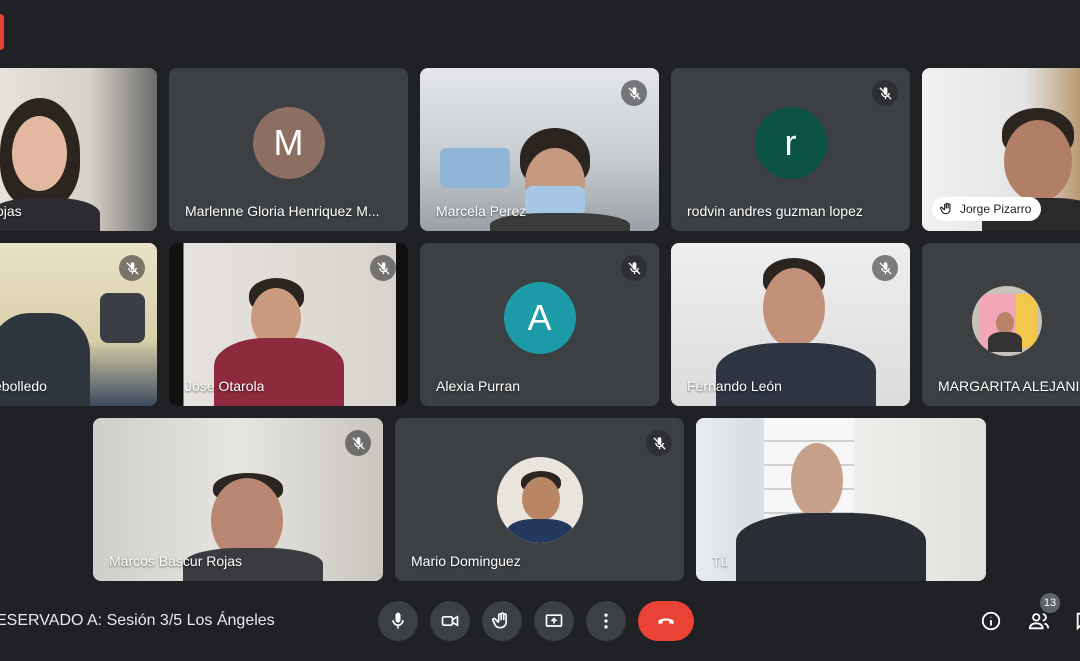 The width and height of the screenshot is (1080, 661). Describe the element at coordinates (996, 209) in the screenshot. I see `participant-name: Jorge Pizarro` at that location.